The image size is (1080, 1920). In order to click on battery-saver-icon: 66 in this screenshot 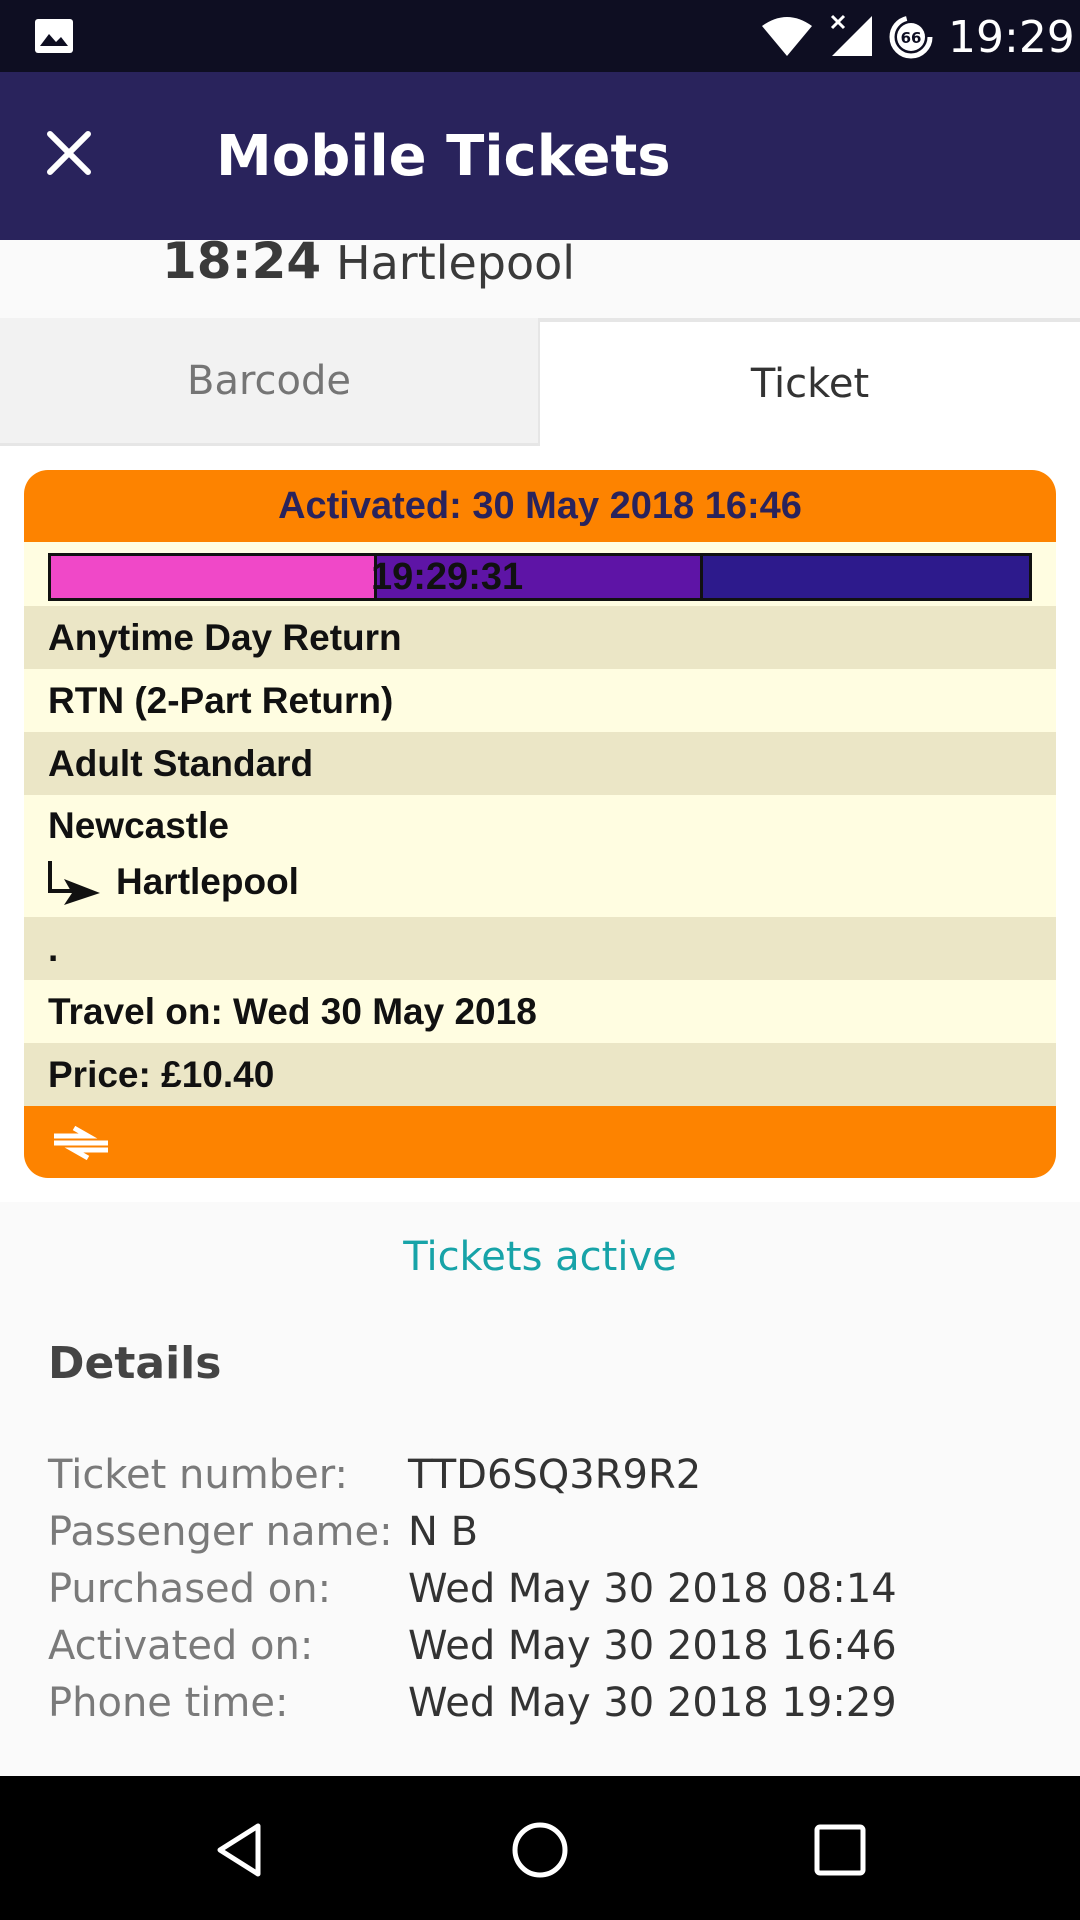, I will do `click(911, 37)`.